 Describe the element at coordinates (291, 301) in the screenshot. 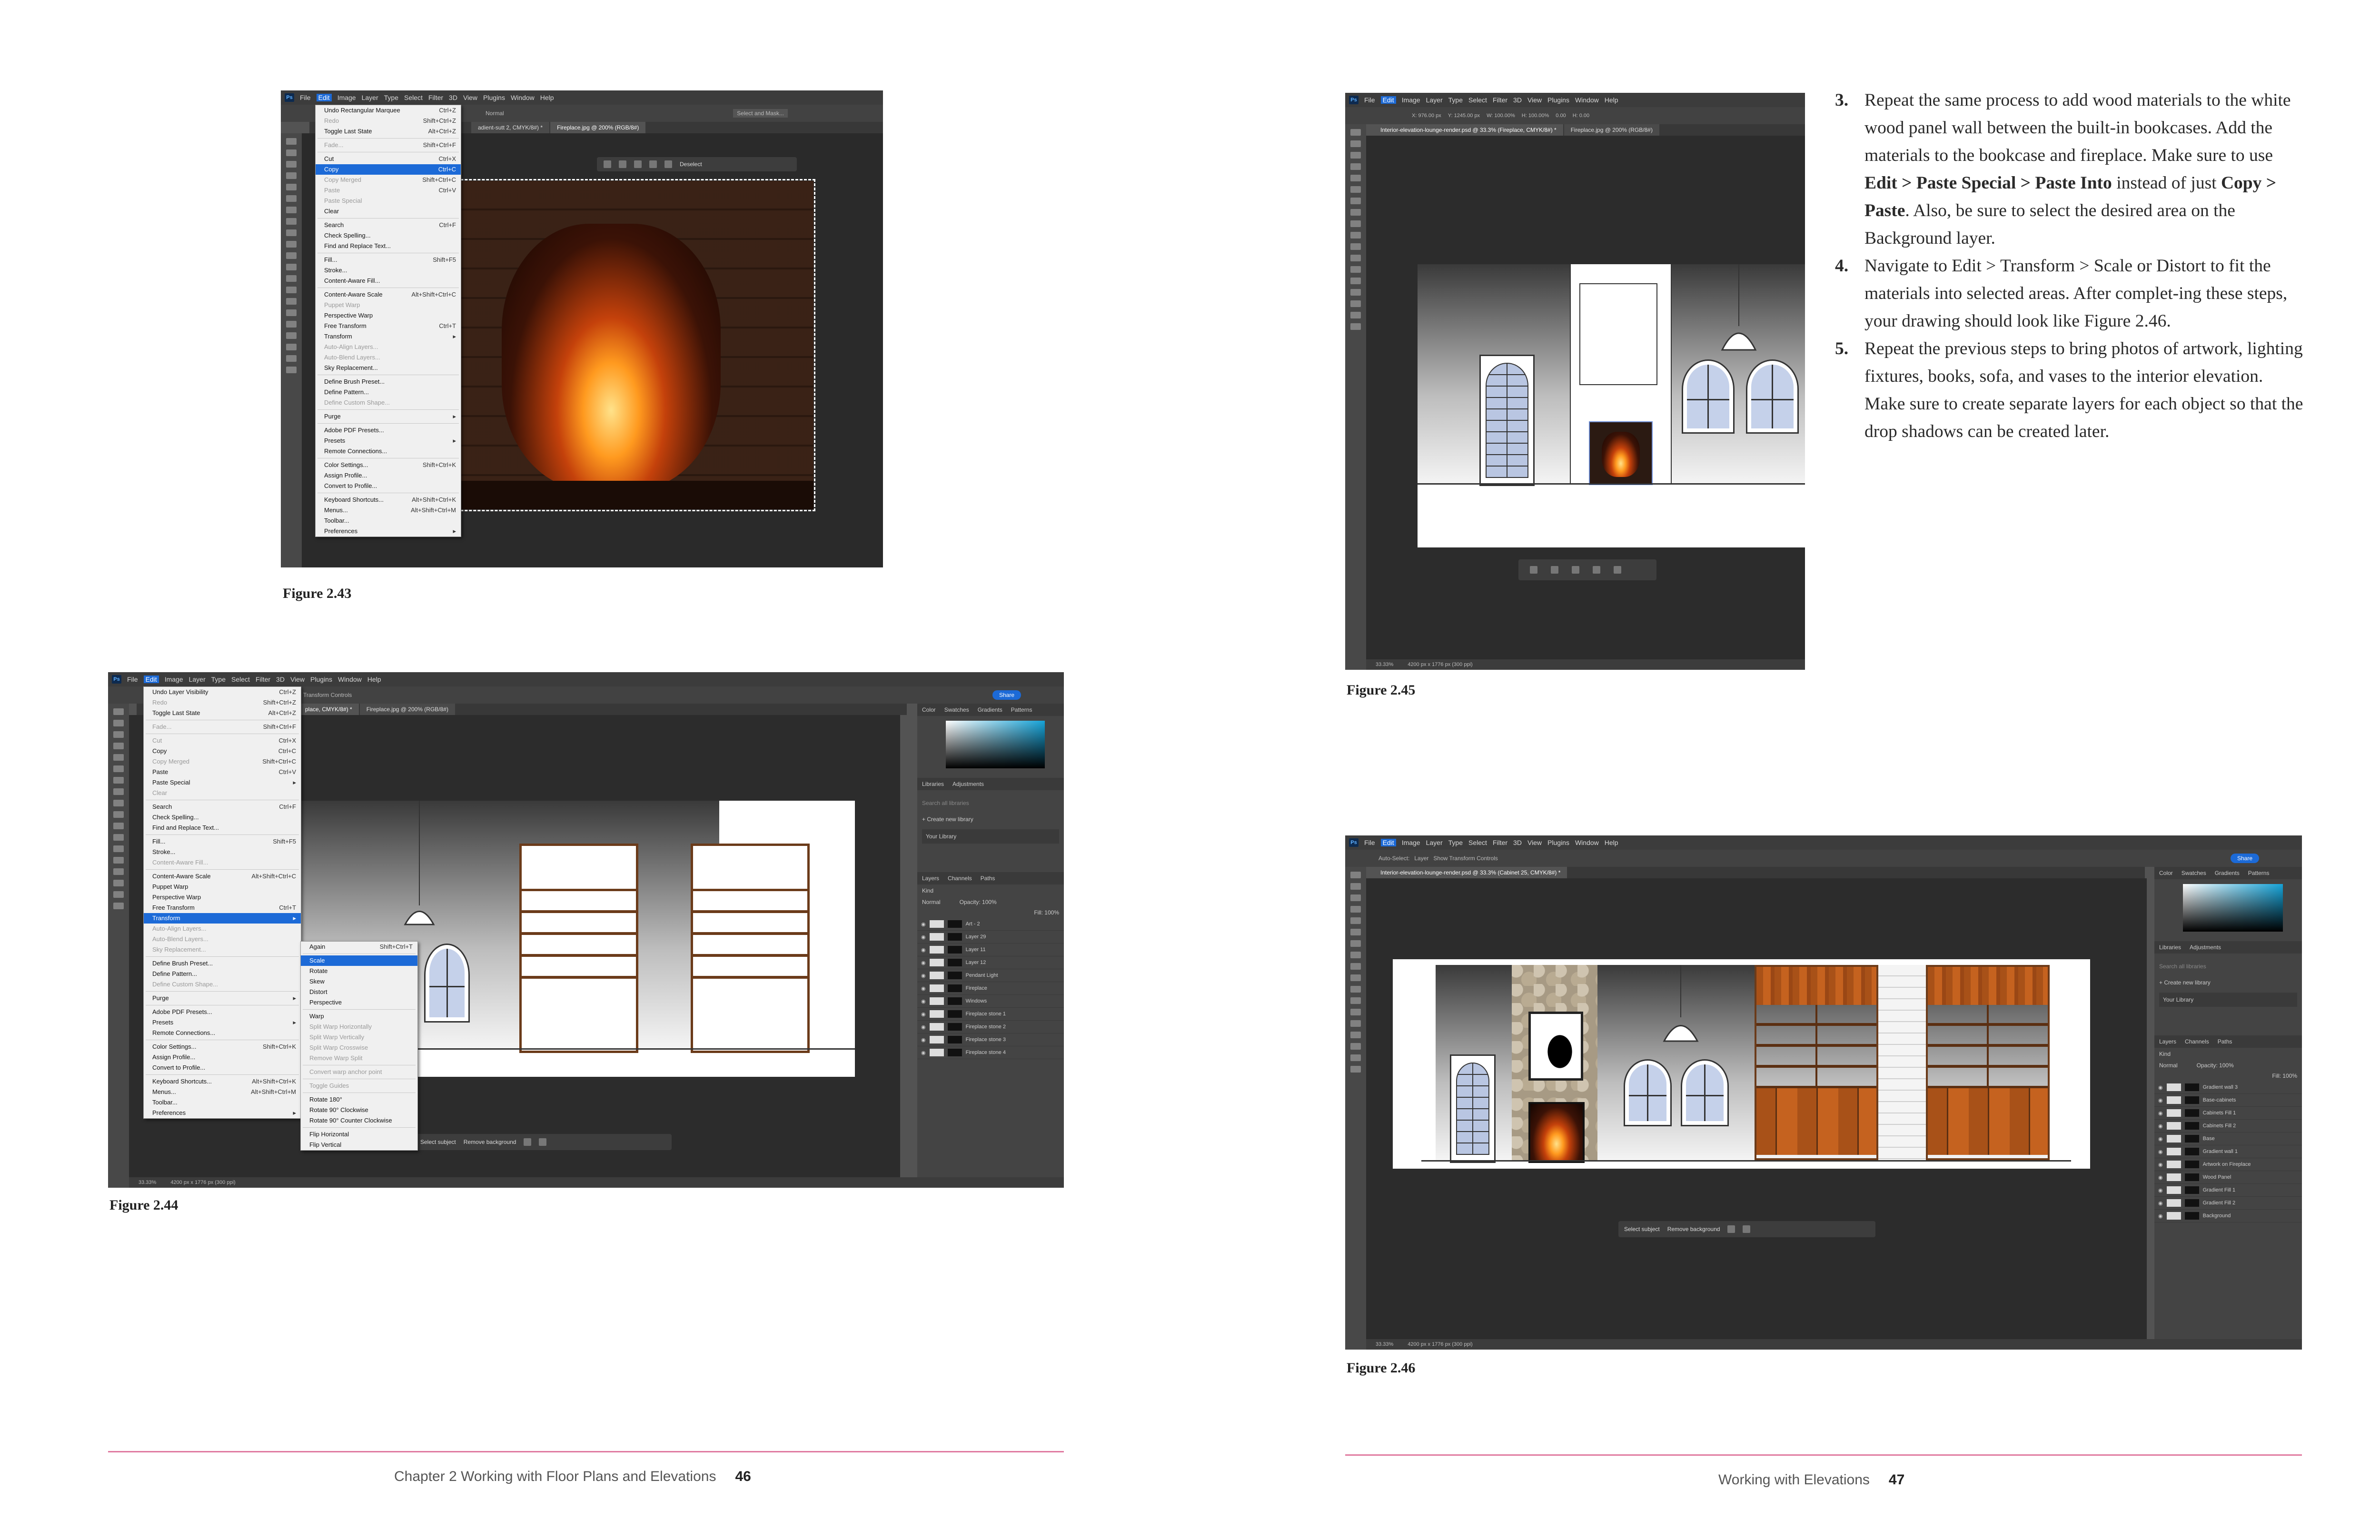

I see `dodge-tool-icon` at that location.